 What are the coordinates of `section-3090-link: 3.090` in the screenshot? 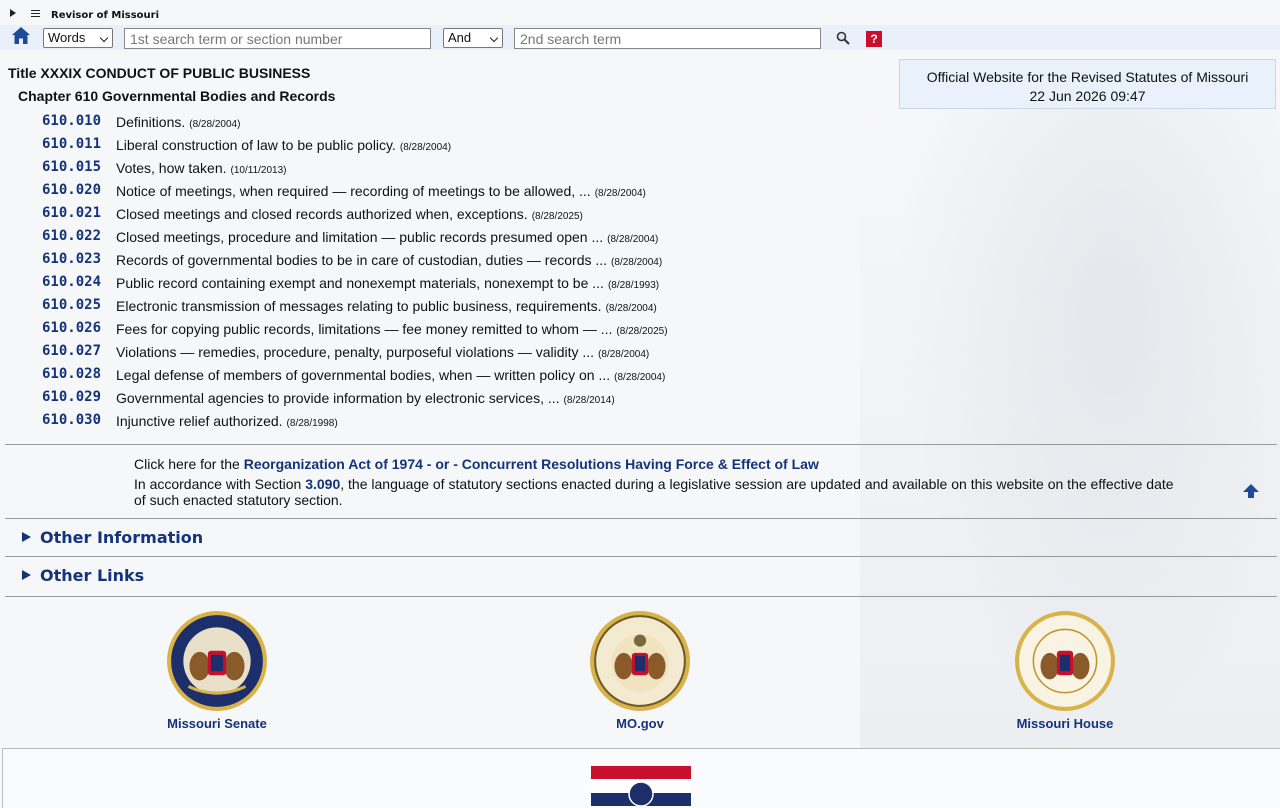 It's located at (322, 484).